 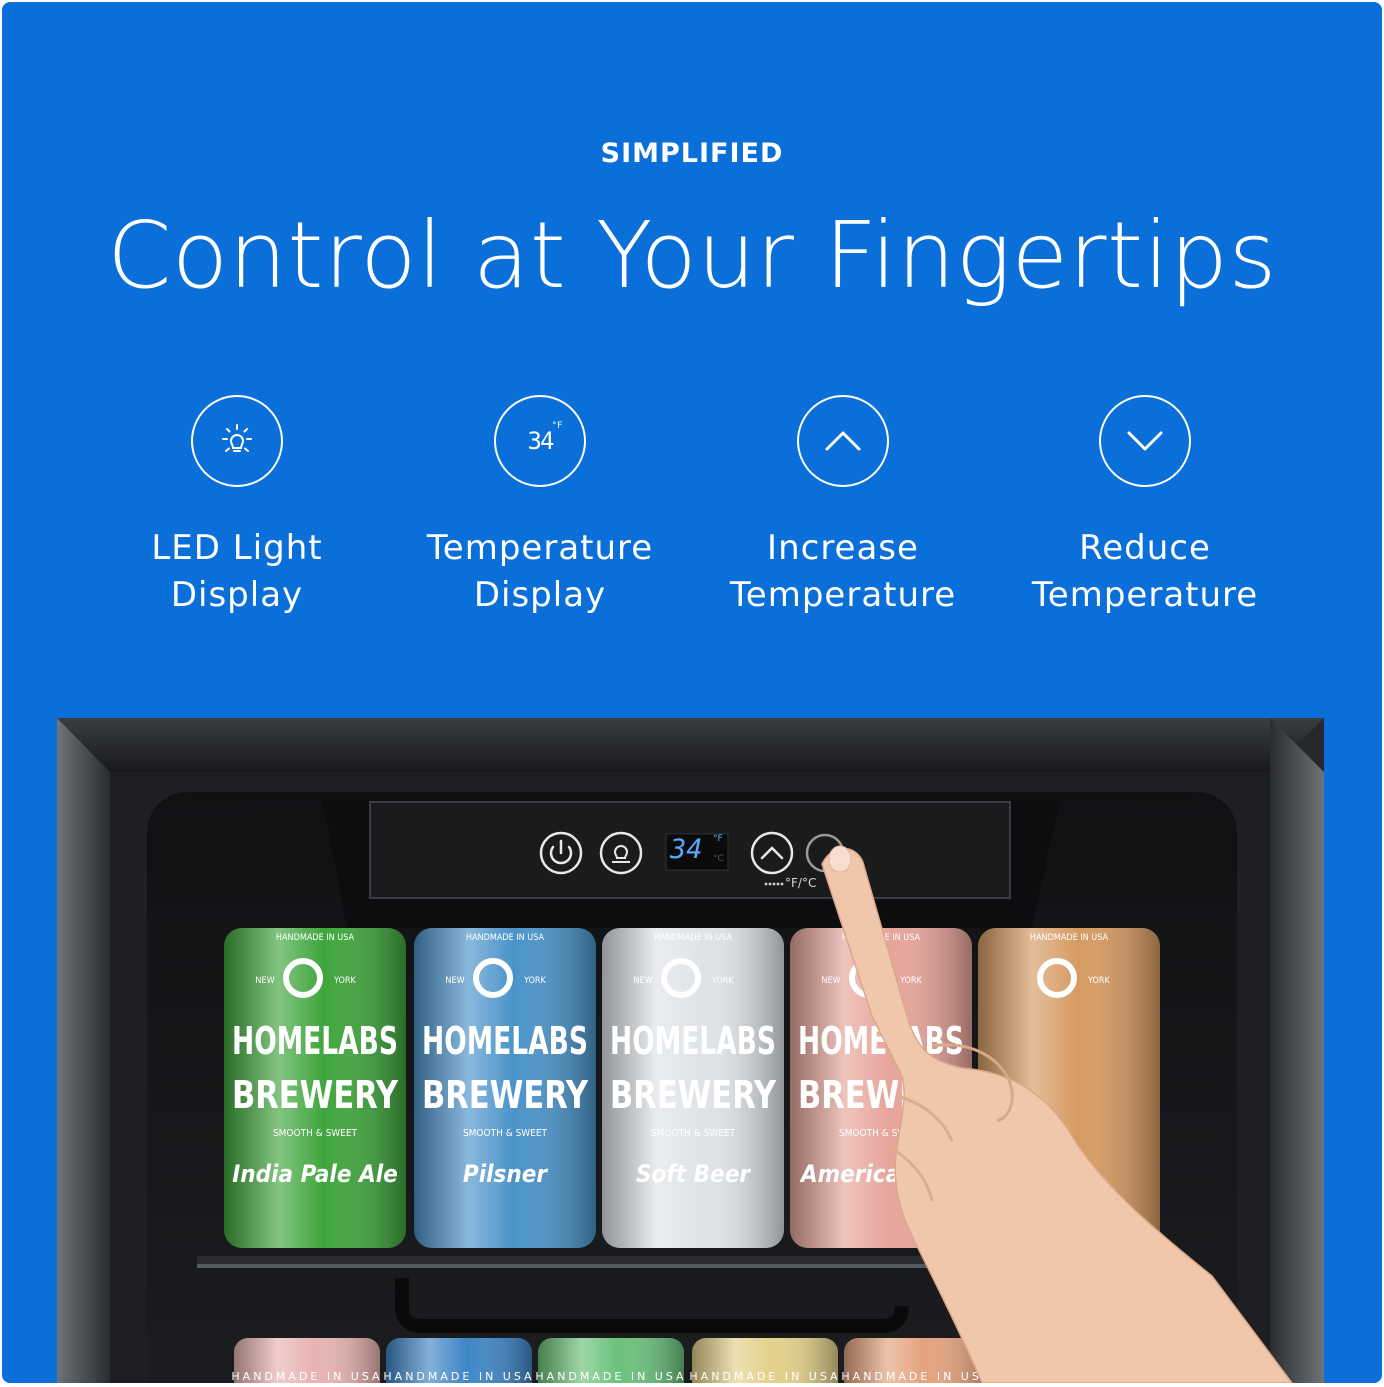 What do you see at coordinates (237, 571) in the screenshot?
I see `feature-label: LED Light Display` at bounding box center [237, 571].